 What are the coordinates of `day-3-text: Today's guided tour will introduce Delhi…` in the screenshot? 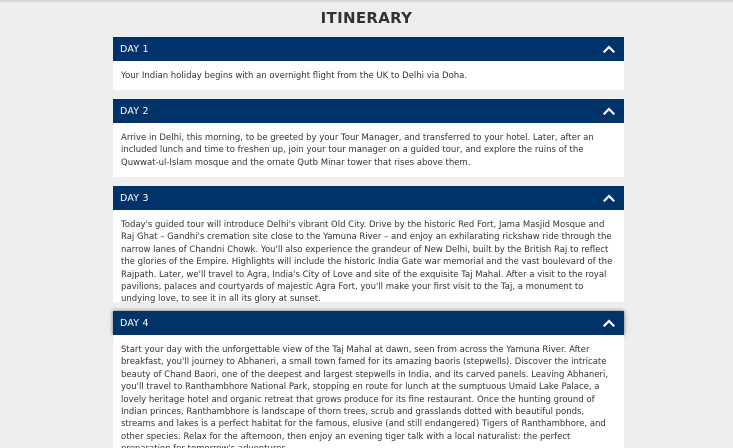 It's located at (368, 257).